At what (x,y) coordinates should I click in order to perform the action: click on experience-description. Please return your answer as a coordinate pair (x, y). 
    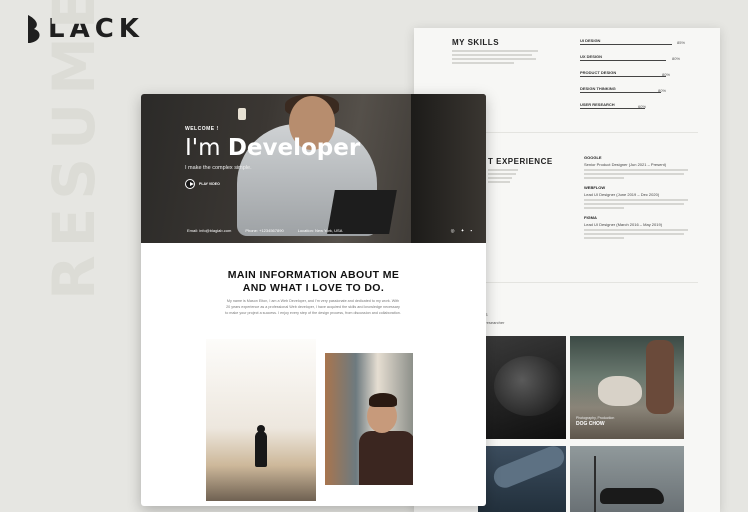
    Looking at the image, I should click on (503, 177).